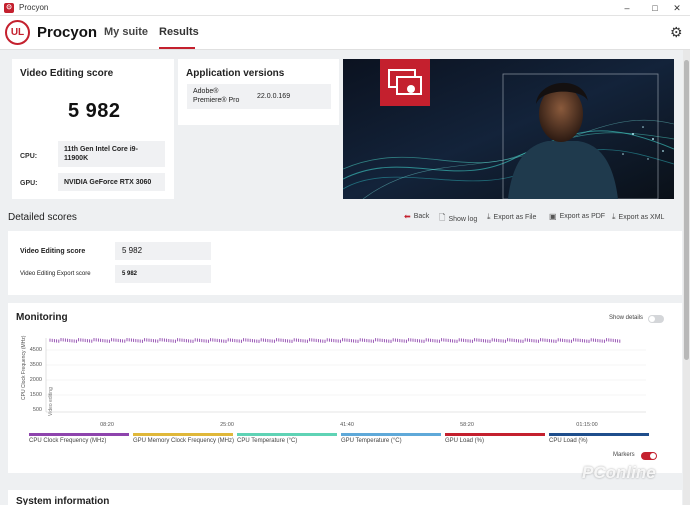 Image resolution: width=690 pixels, height=505 pixels. I want to click on minimize-button: –, so click(627, 8).